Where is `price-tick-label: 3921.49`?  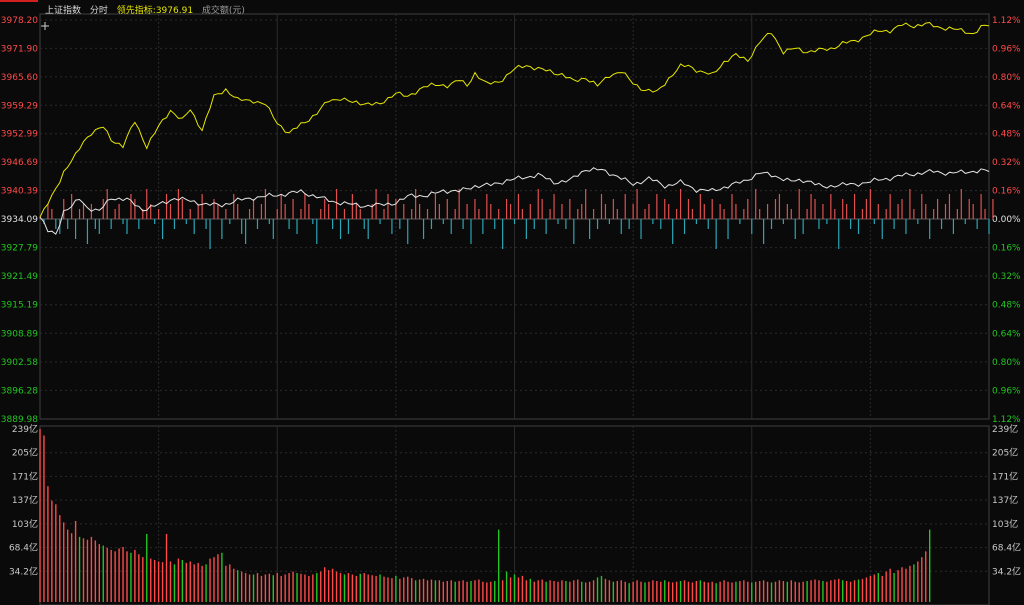
price-tick-label: 3921.49 is located at coordinates (19, 277).